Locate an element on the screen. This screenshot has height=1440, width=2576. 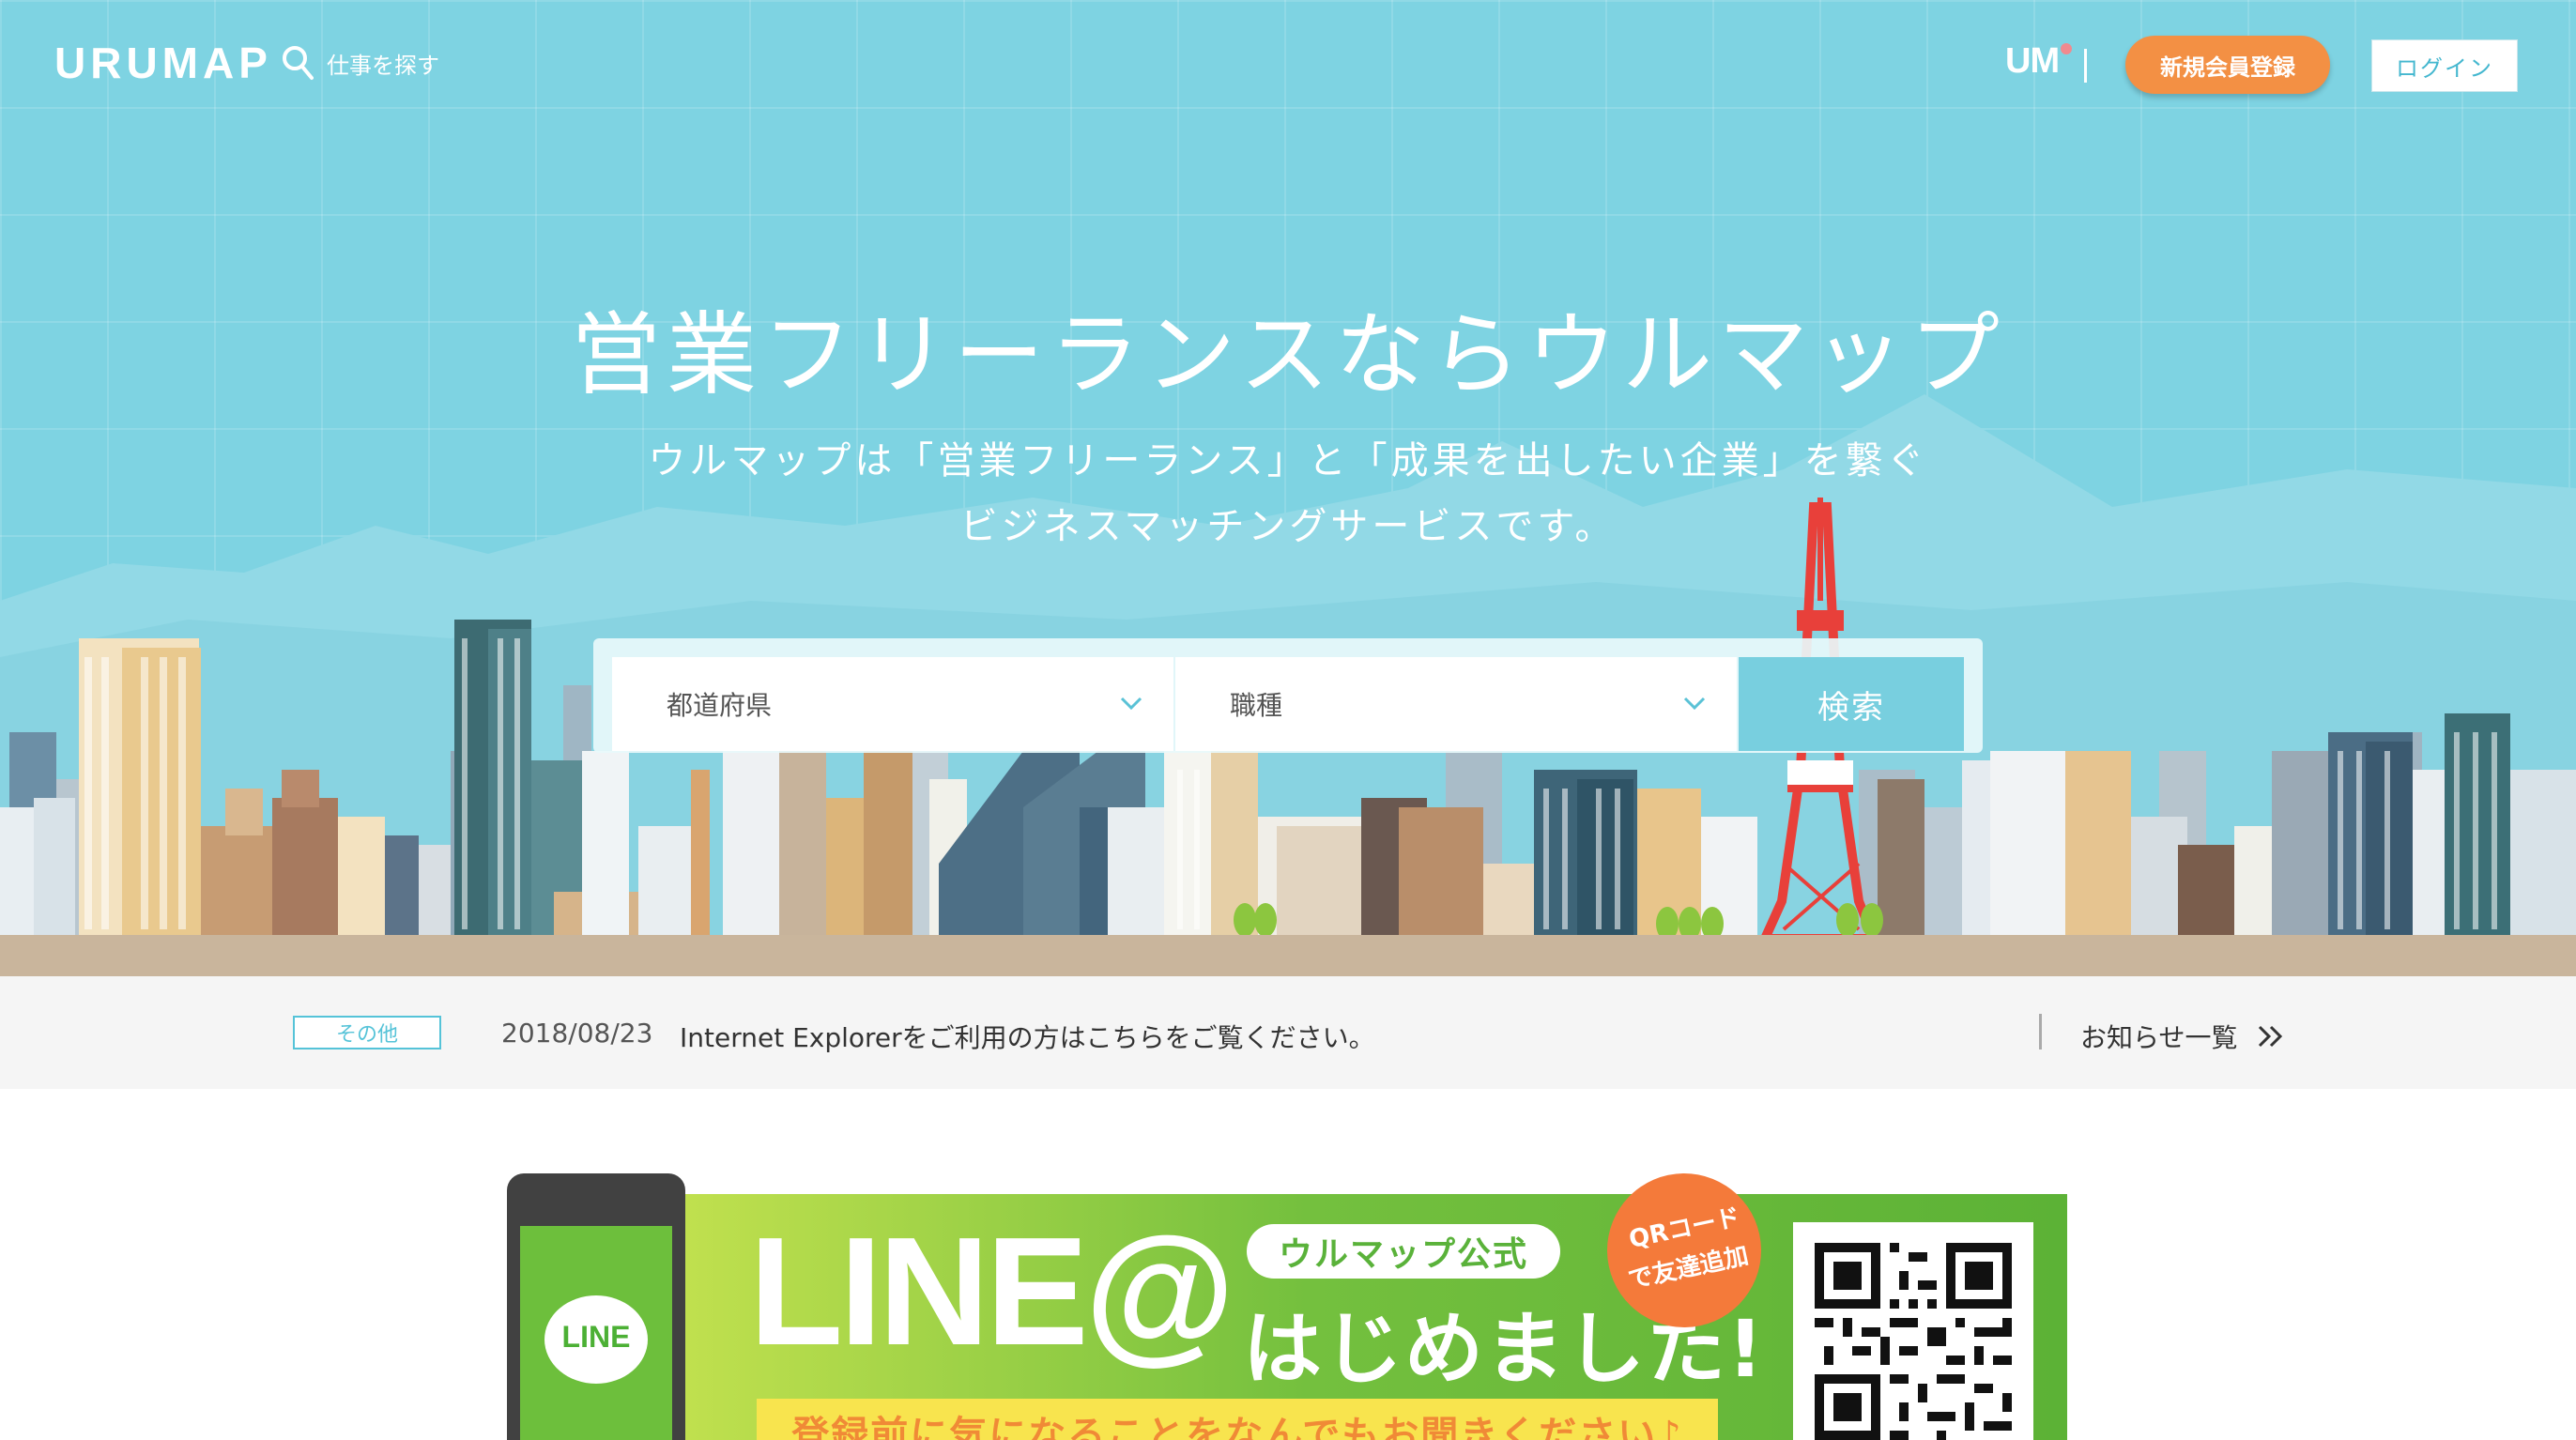
hero-subtitle-line1: ウルマップは「営業フリーランス」と「成果を出したい企業」を繋ぐ is located at coordinates (1288, 461).